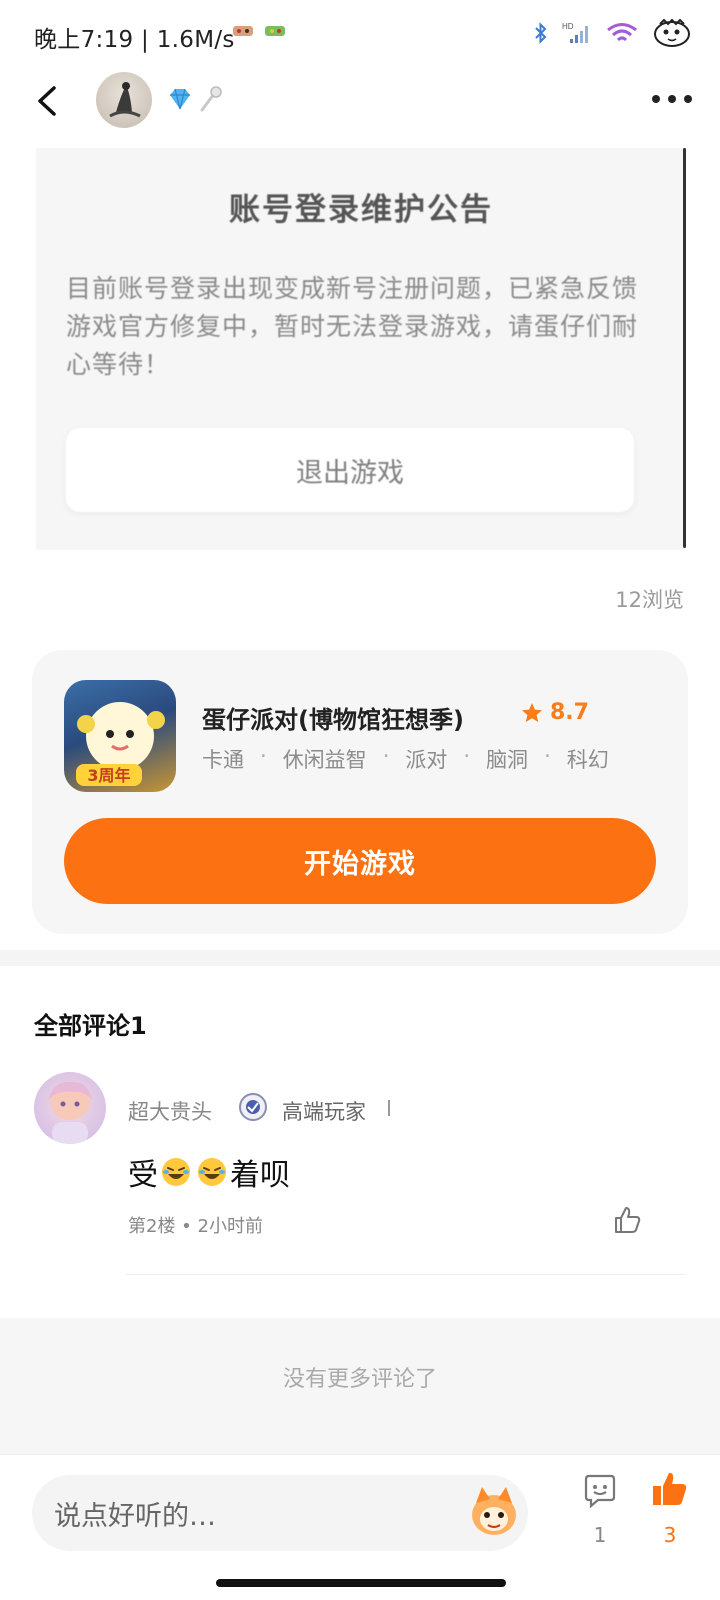 Image resolution: width=720 pixels, height=1600 pixels. I want to click on comment-bubble-icon, so click(600, 1491).